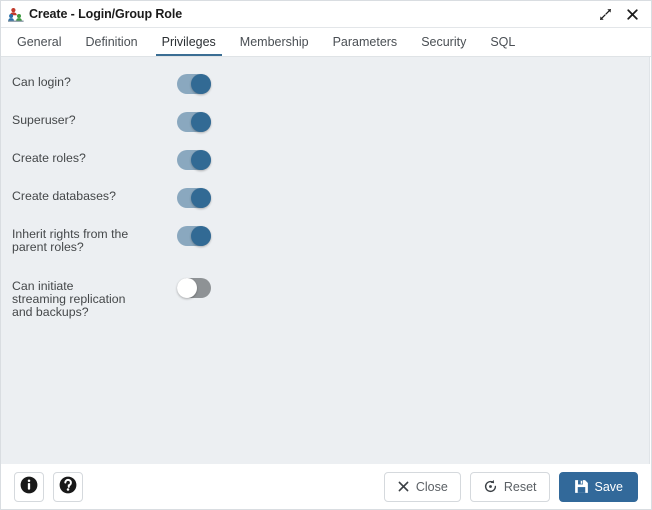 The image size is (652, 510). I want to click on dialog-title: Create - Login/Group Role, so click(106, 14).